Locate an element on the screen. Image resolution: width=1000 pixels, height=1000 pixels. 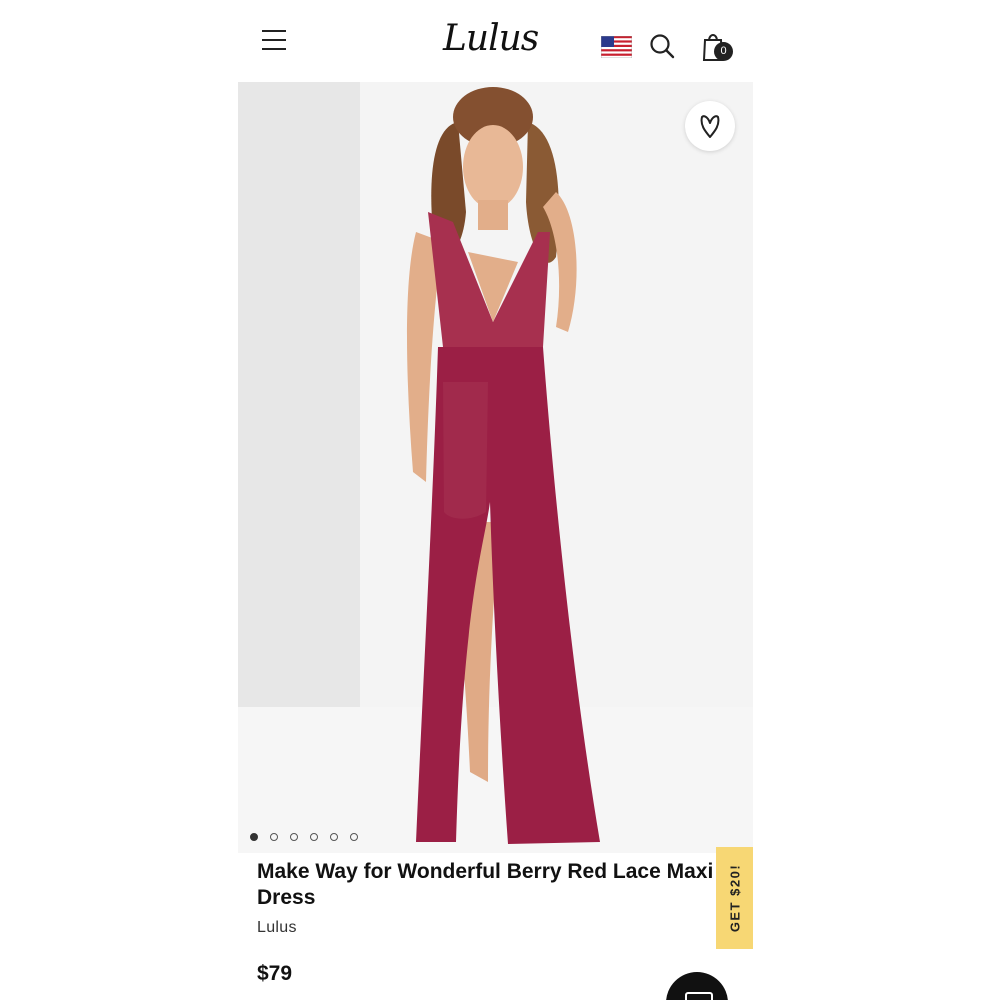
chat-button is located at coordinates (697, 986).